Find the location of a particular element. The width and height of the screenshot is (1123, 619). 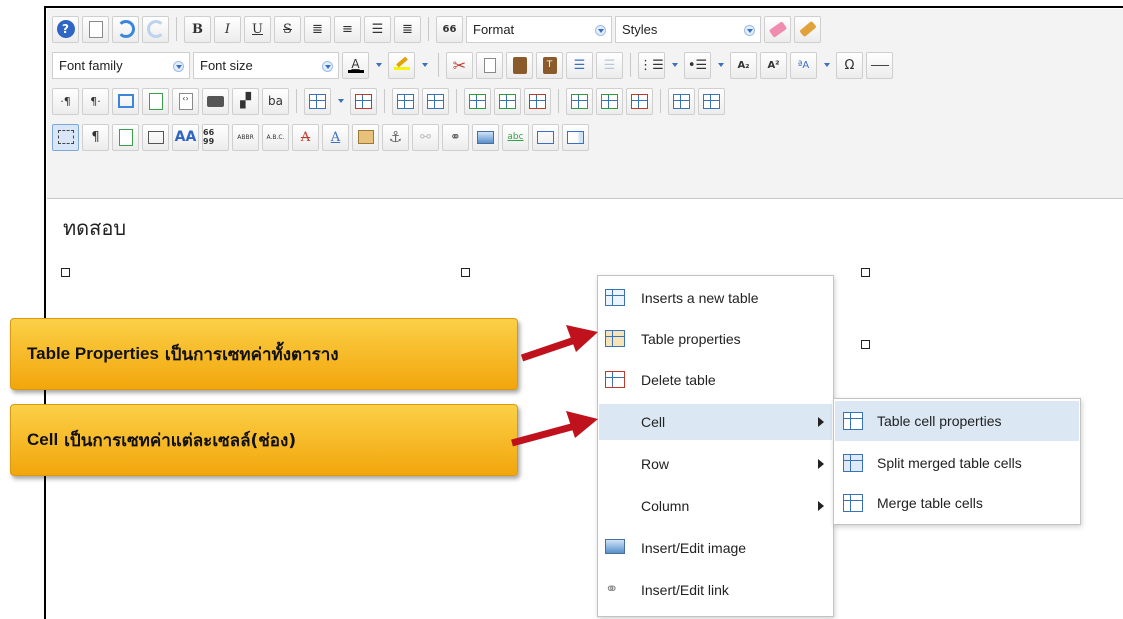

annotation-arrows is located at coordinates (554, 386).